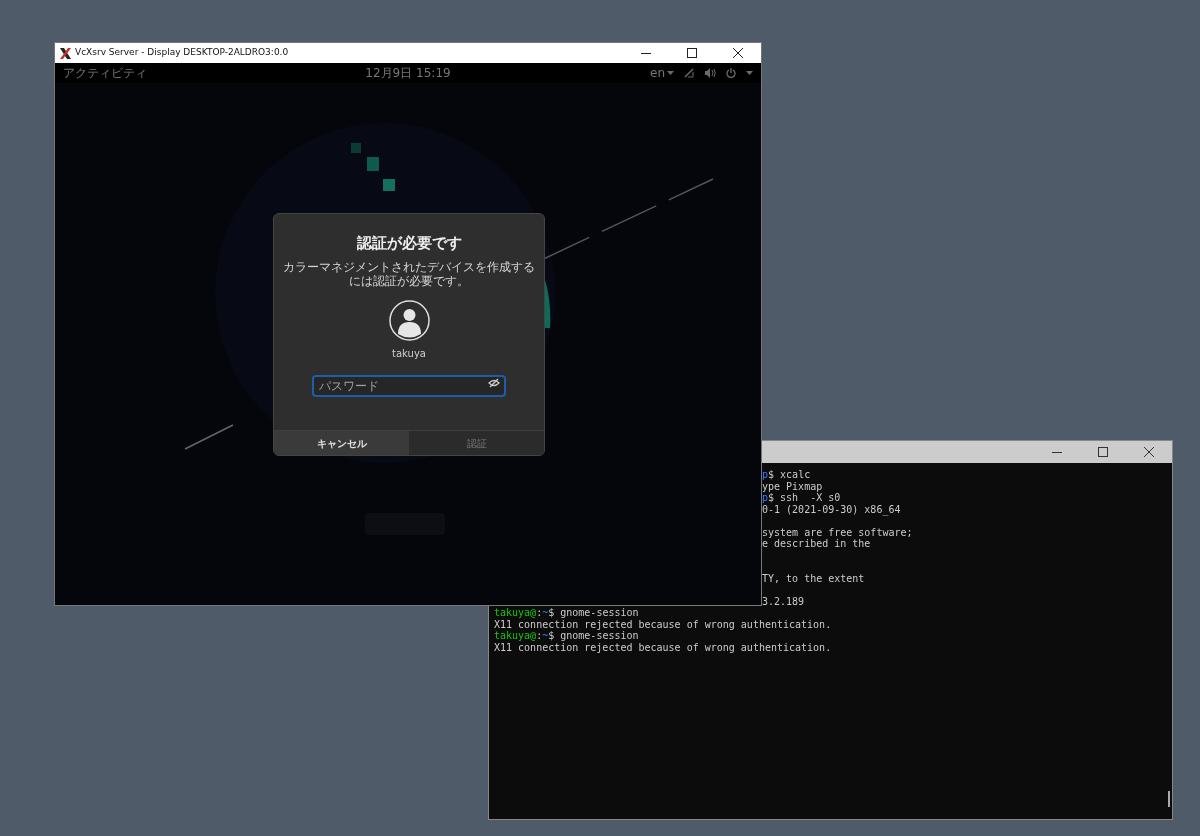 The image size is (1200, 836). What do you see at coordinates (494, 382) in the screenshot?
I see `eye-off-icon` at bounding box center [494, 382].